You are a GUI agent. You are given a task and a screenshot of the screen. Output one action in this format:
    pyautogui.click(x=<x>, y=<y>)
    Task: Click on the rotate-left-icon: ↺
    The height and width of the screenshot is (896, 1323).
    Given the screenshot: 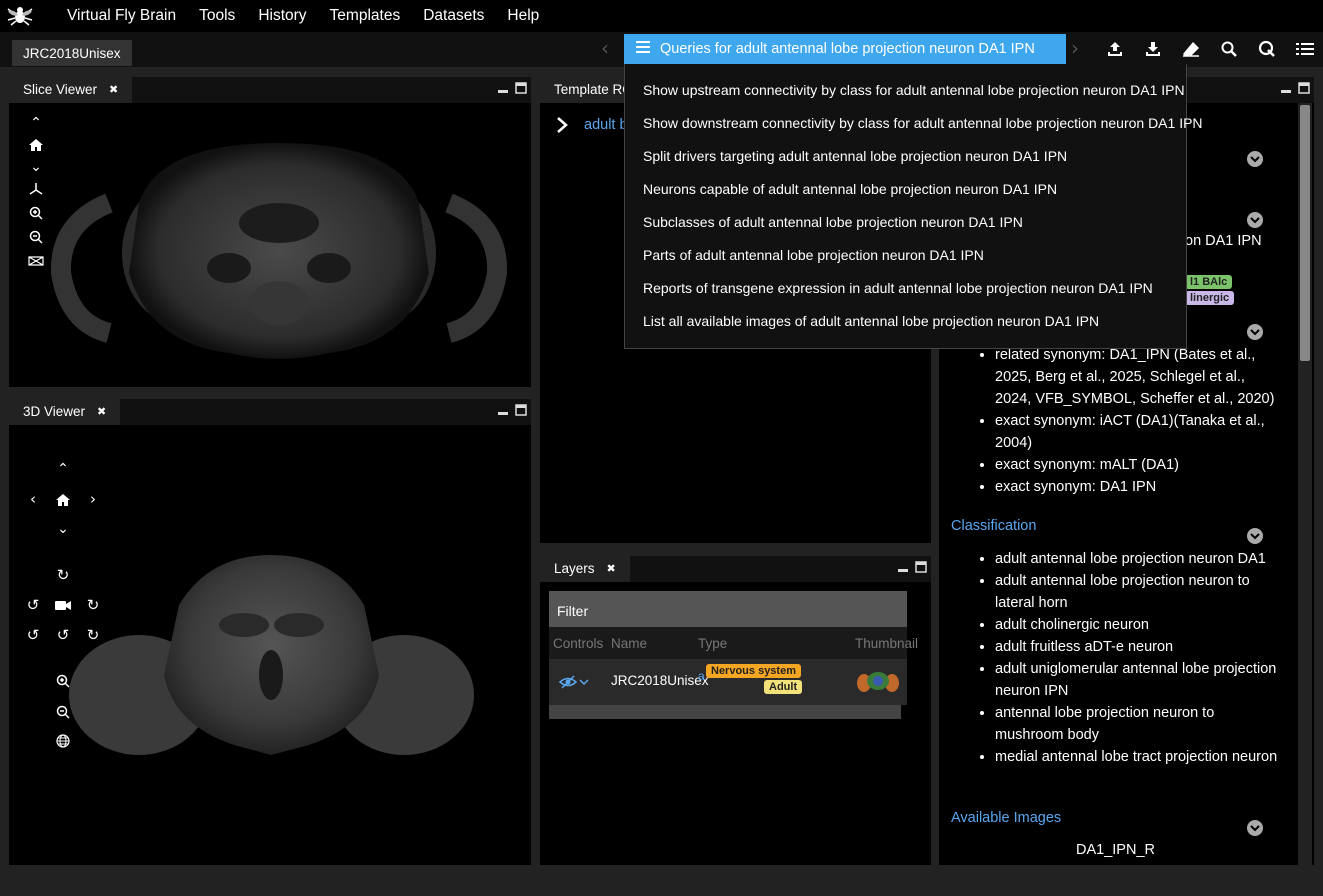 What is the action you would take?
    pyautogui.click(x=33, y=605)
    